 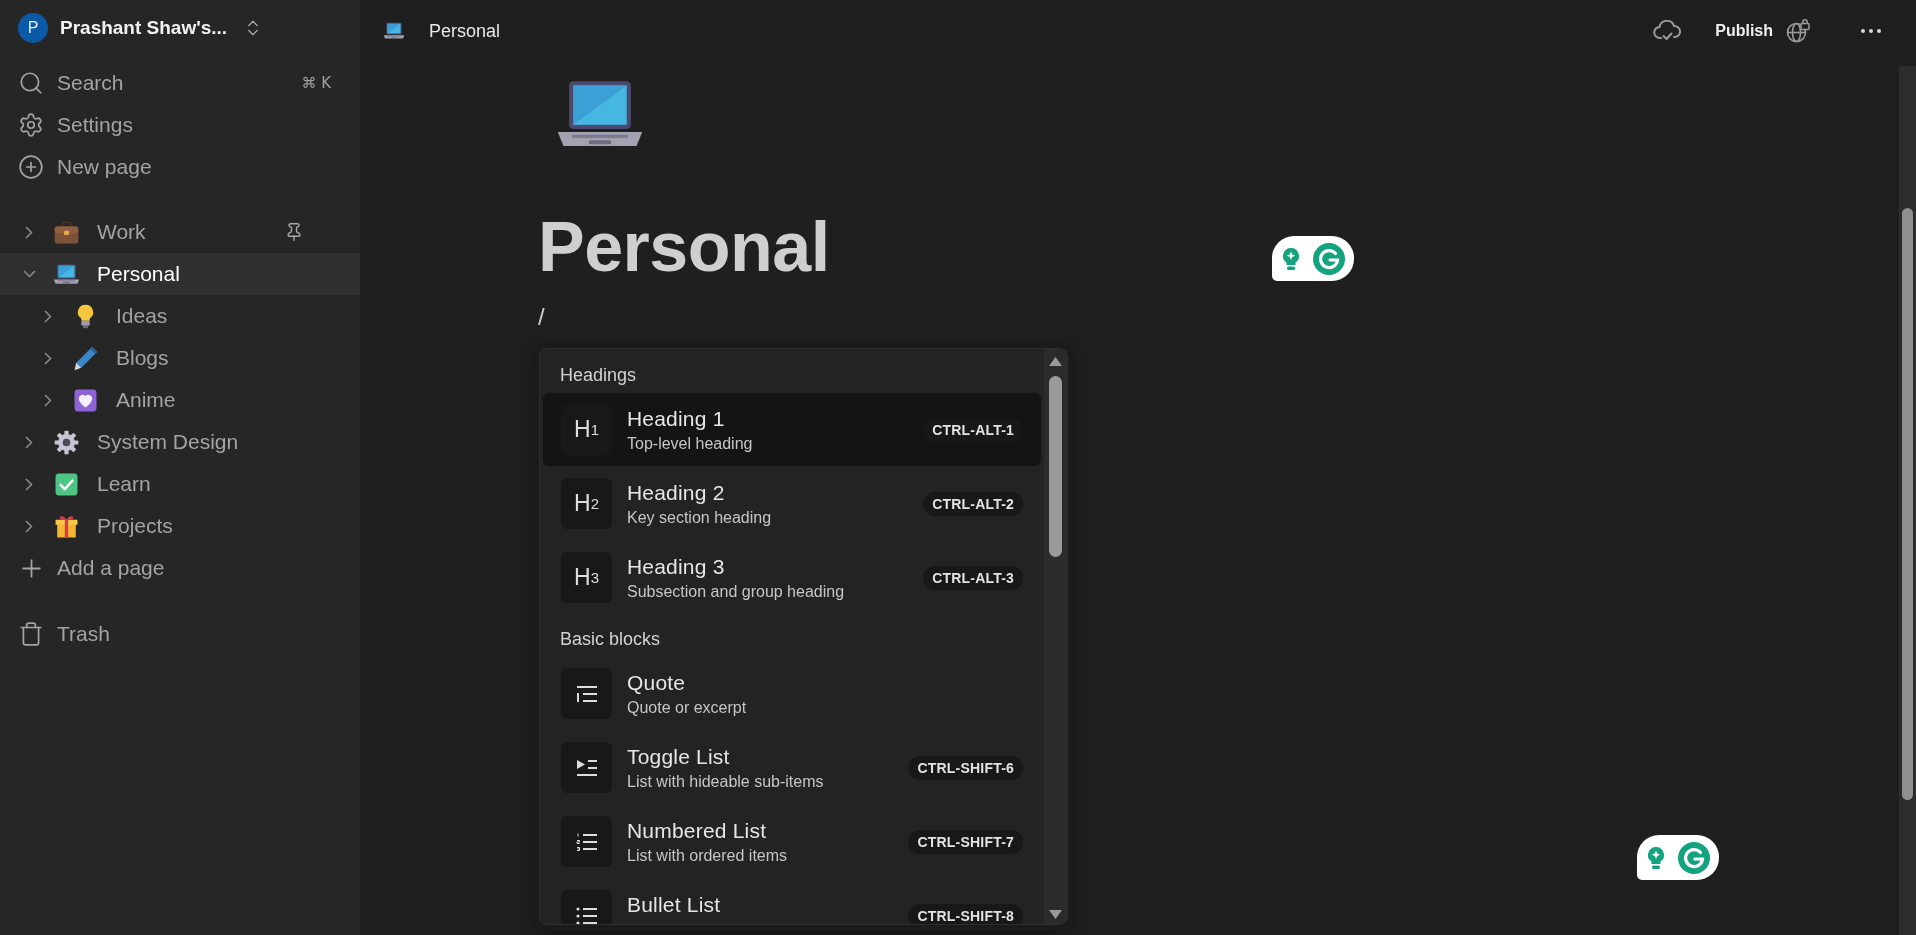 I want to click on item-description: Key section heading, so click(x=699, y=517).